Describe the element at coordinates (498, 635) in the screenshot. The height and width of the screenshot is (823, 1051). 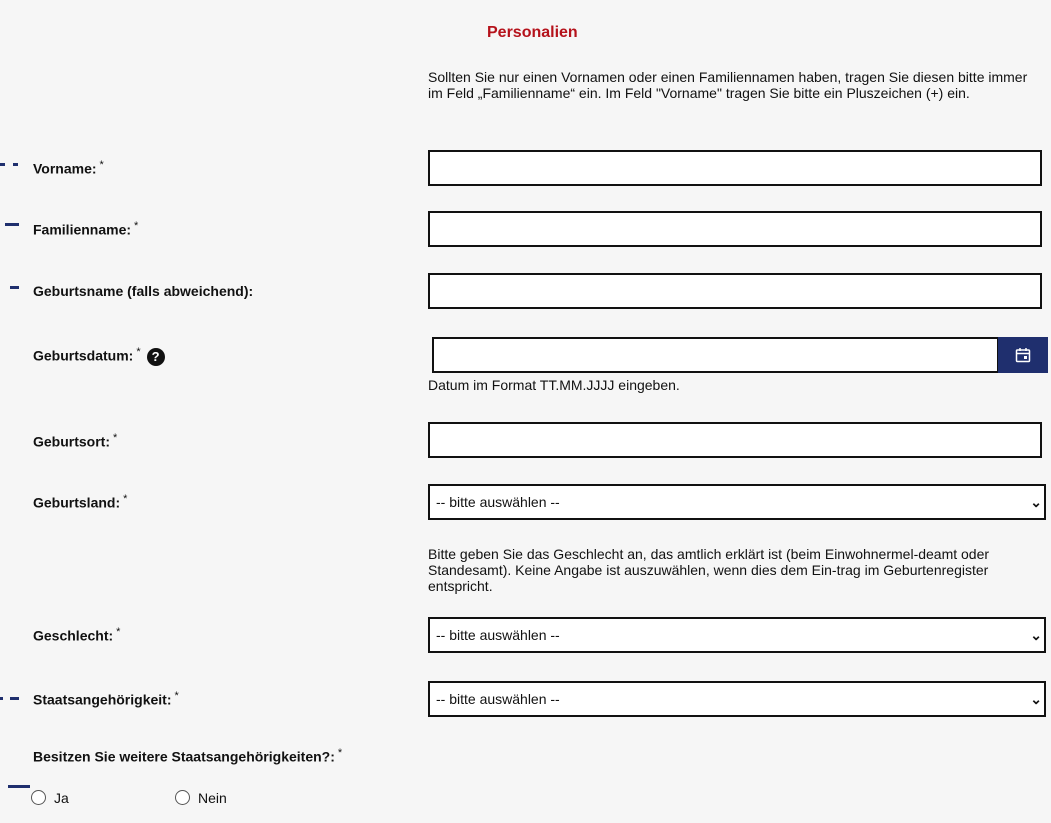
I see `geschlecht-value: -- bitte auswählen --` at that location.